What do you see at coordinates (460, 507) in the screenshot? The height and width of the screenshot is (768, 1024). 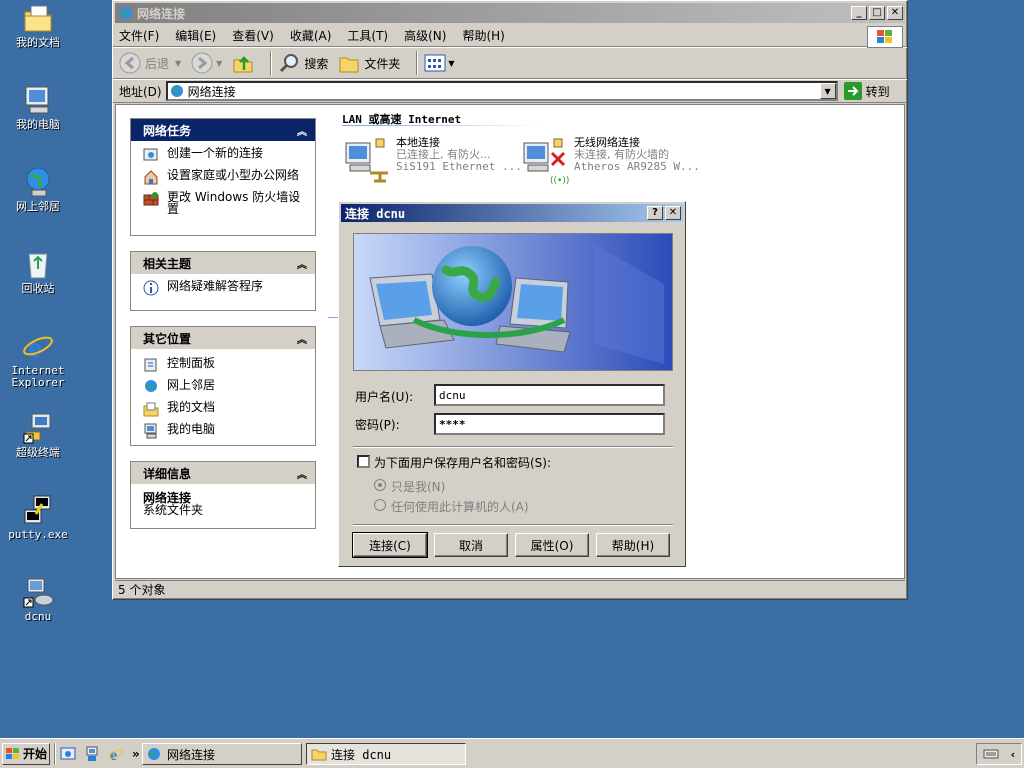 I see `radio-anyone-label: 任何使用此计算机的人(A)` at bounding box center [460, 507].